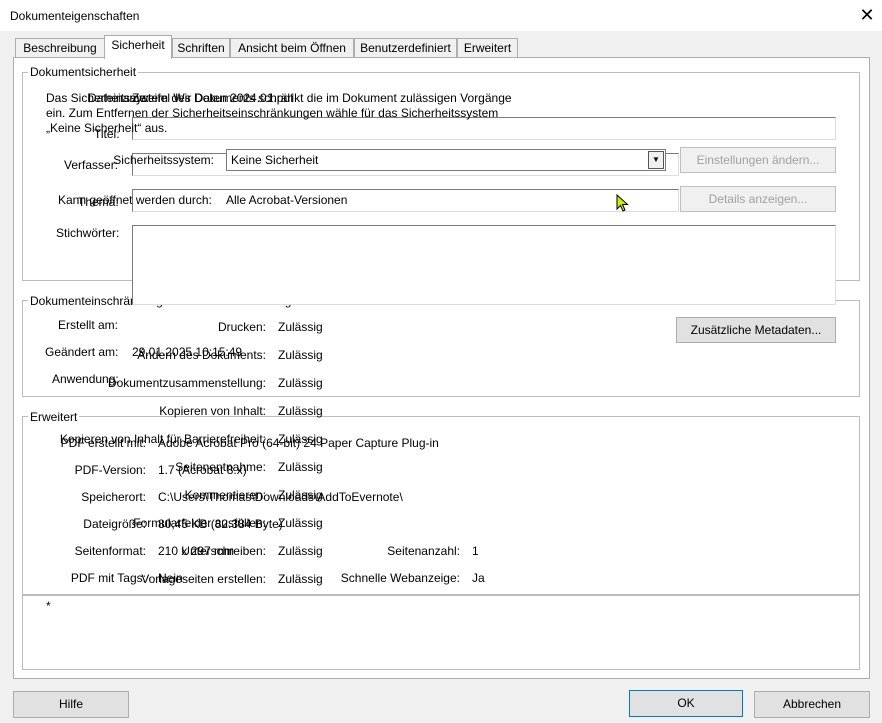 This screenshot has width=882, height=723. I want to click on format-value: 210 x 297 mm, so click(196, 551).